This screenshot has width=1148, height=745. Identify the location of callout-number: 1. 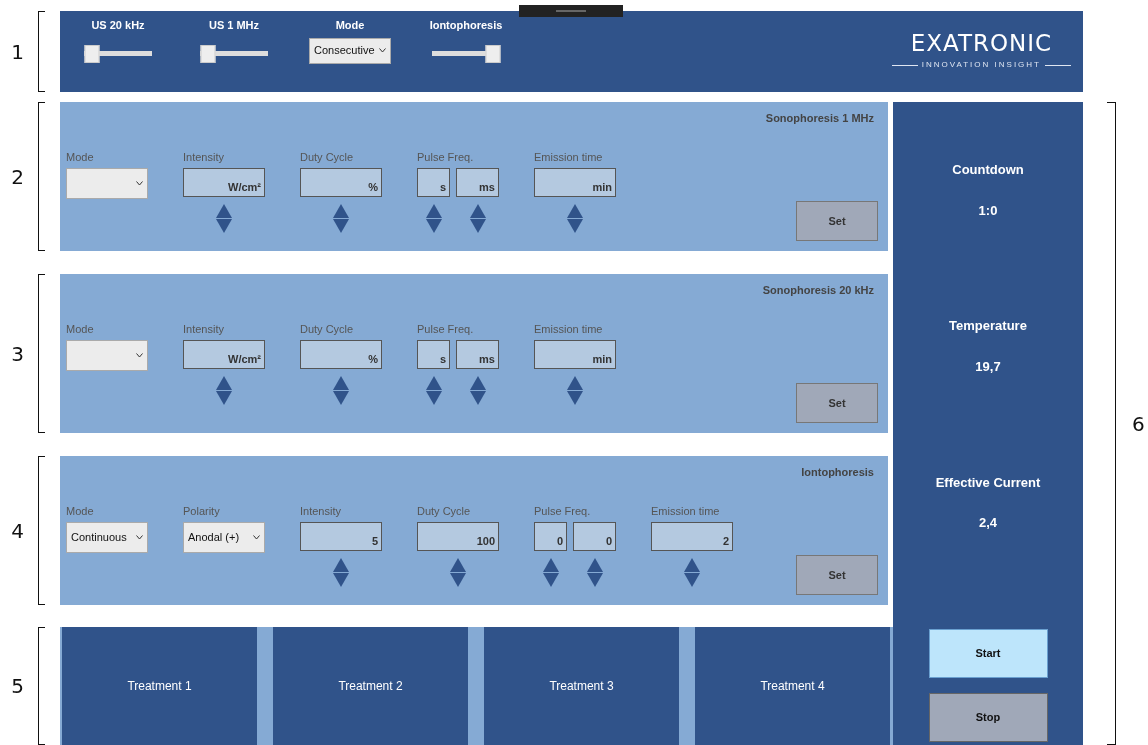
(17, 52).